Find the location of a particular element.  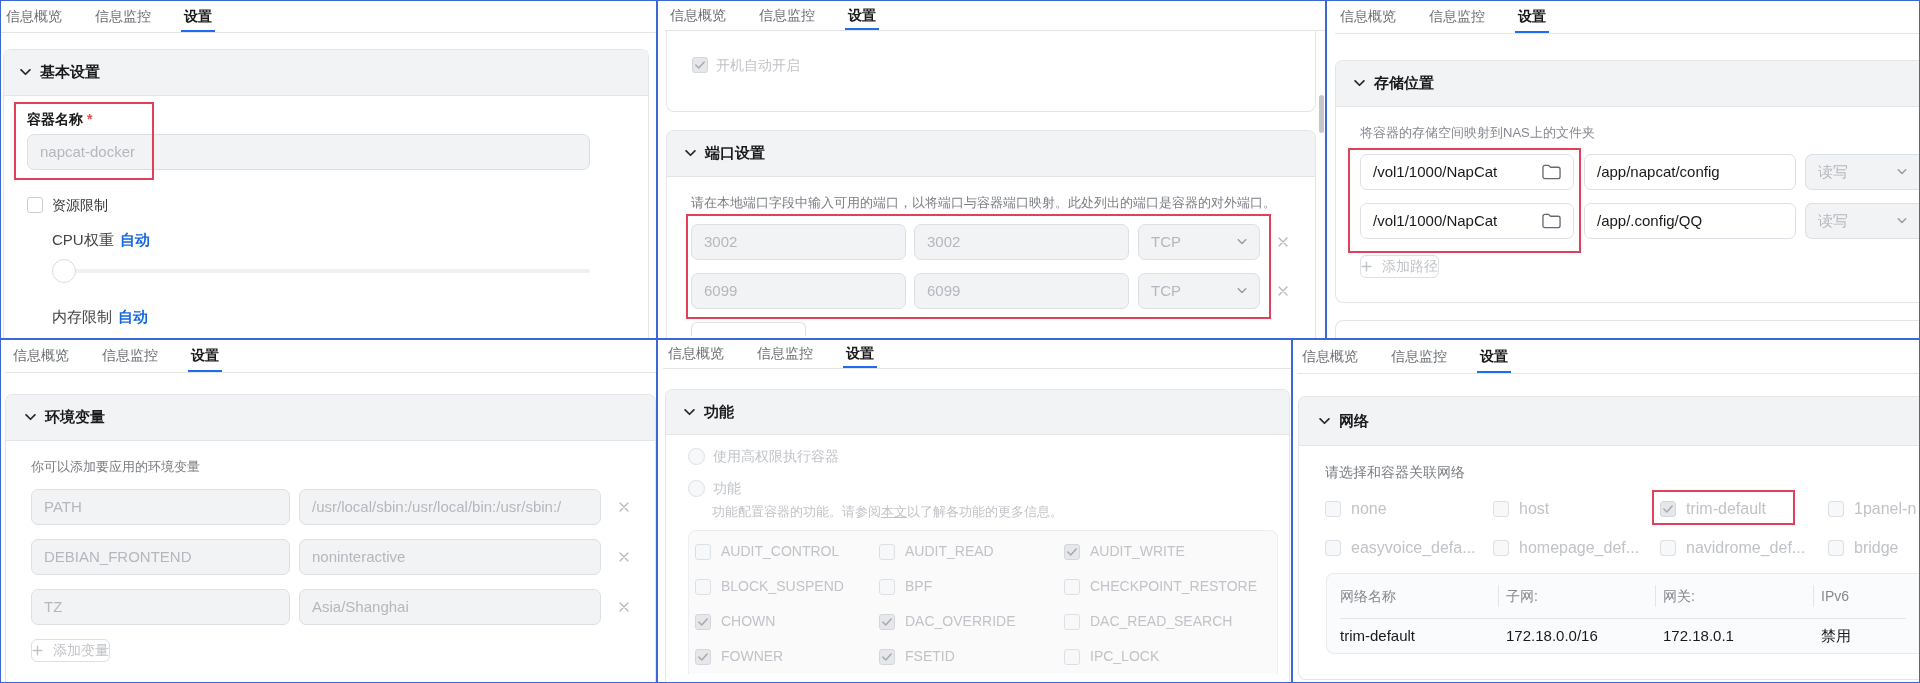

checkbox-label: BPF is located at coordinates (919, 586).